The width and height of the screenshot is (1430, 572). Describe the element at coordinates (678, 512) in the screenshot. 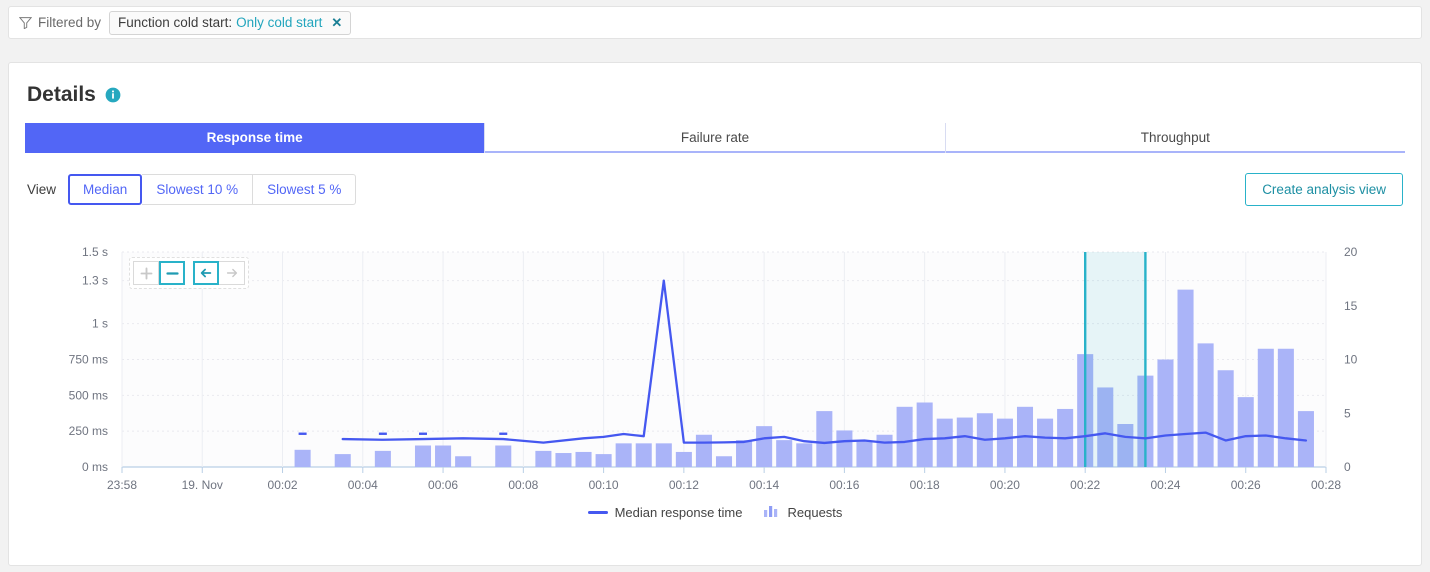

I see `legend-label-median: Median response time` at that location.